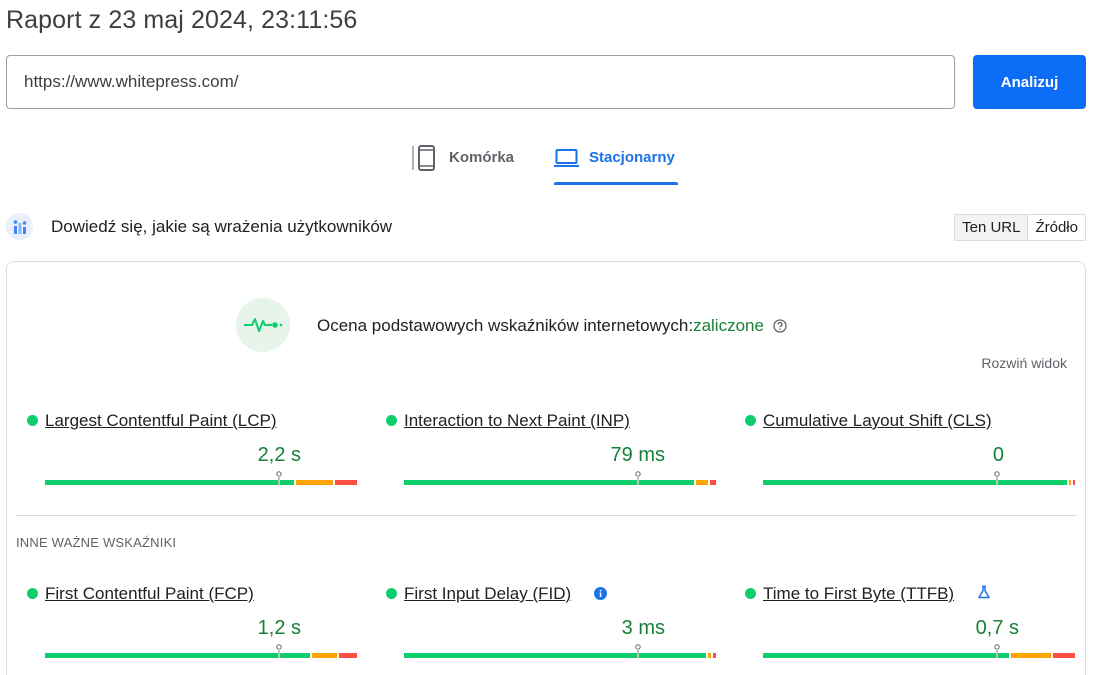 This screenshot has height=675, width=1096. What do you see at coordinates (182, 20) in the screenshot?
I see `report-title: Raport z 23 maj 2024, 23:11:56` at bounding box center [182, 20].